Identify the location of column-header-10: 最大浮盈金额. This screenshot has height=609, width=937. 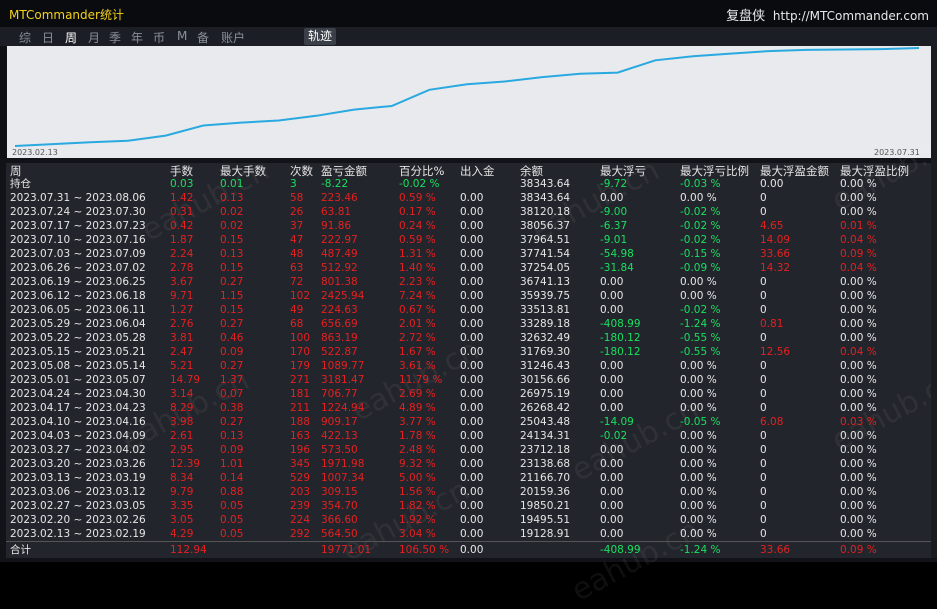
(794, 171).